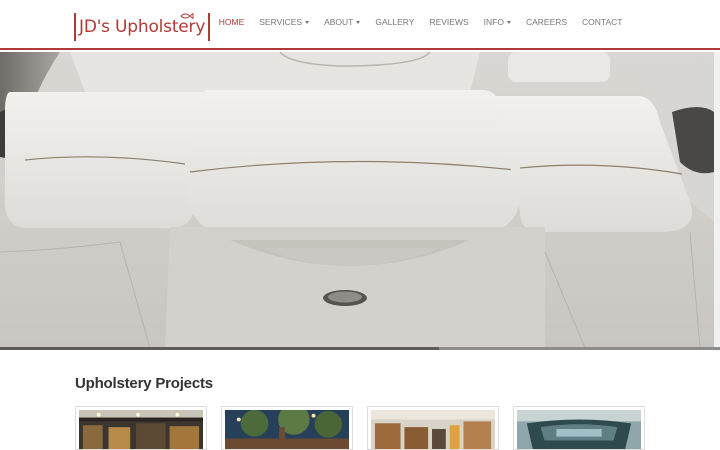 This screenshot has width=720, height=450. I want to click on section-title: Upholstery Projects, so click(144, 383).